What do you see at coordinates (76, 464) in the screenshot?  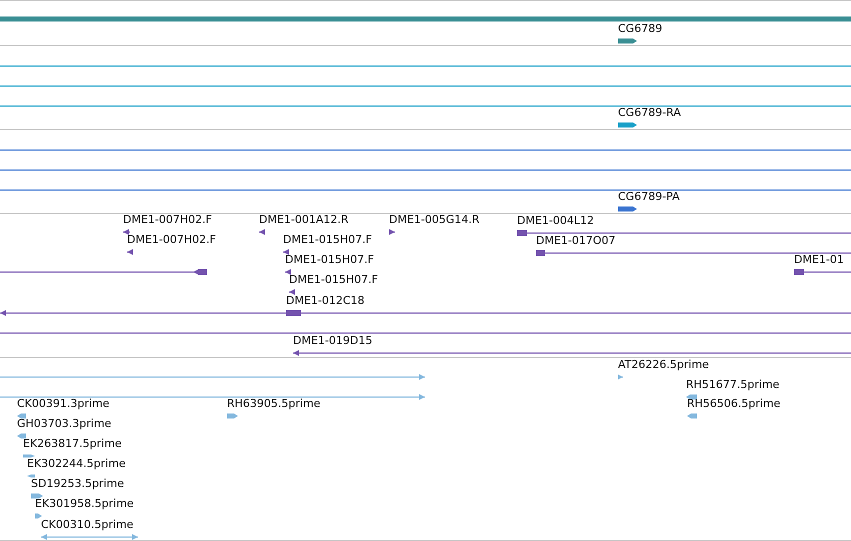 I see `feature-label: EK302244.5prime` at bounding box center [76, 464].